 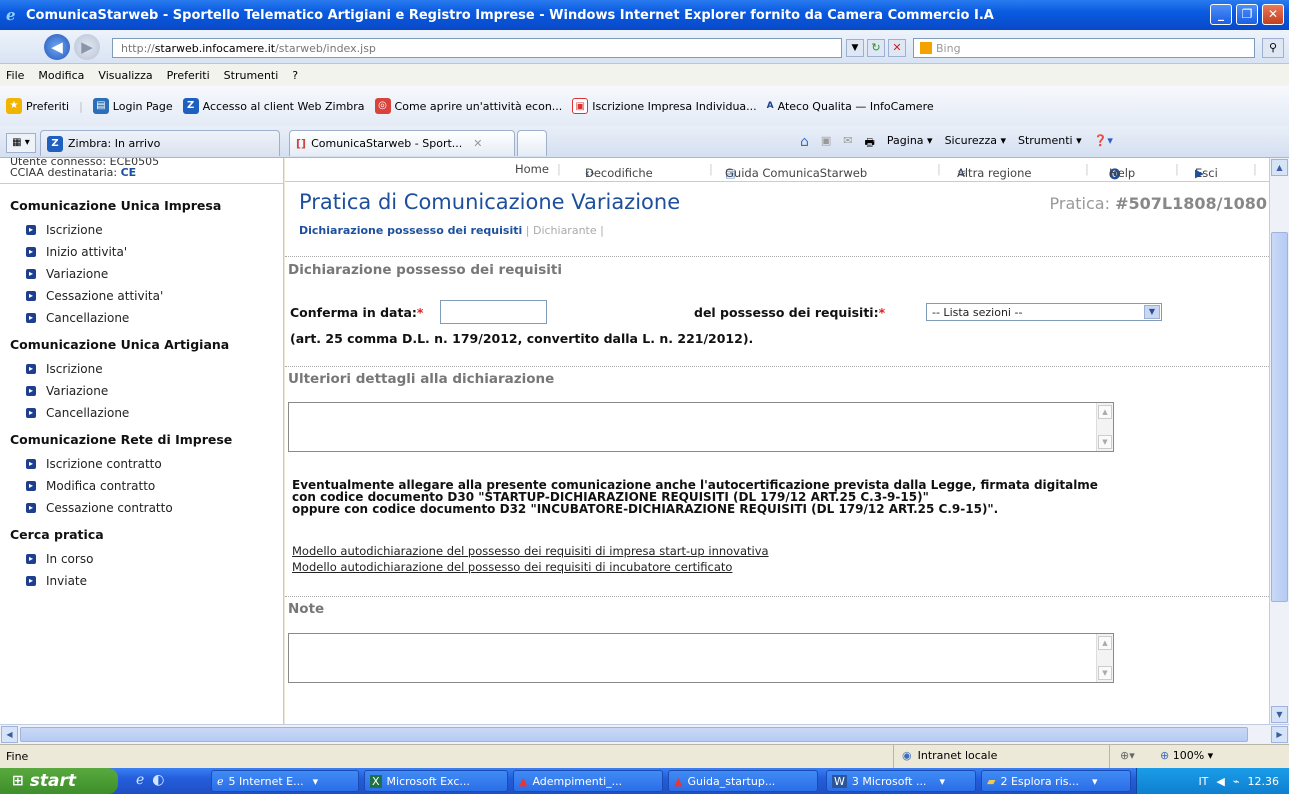 What do you see at coordinates (1273, 14) in the screenshot?
I see `close-button: ✕` at bounding box center [1273, 14].